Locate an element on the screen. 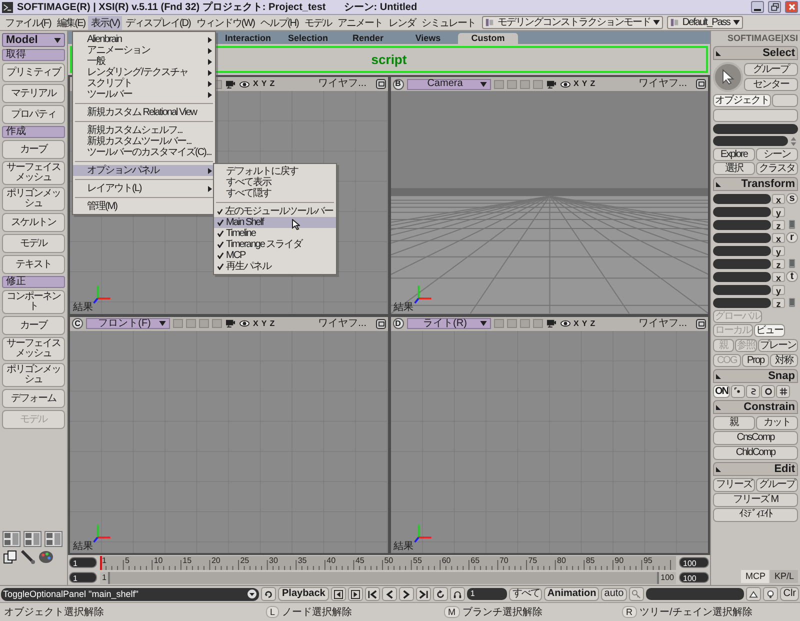  menu-item: MCP is located at coordinates (275, 255).